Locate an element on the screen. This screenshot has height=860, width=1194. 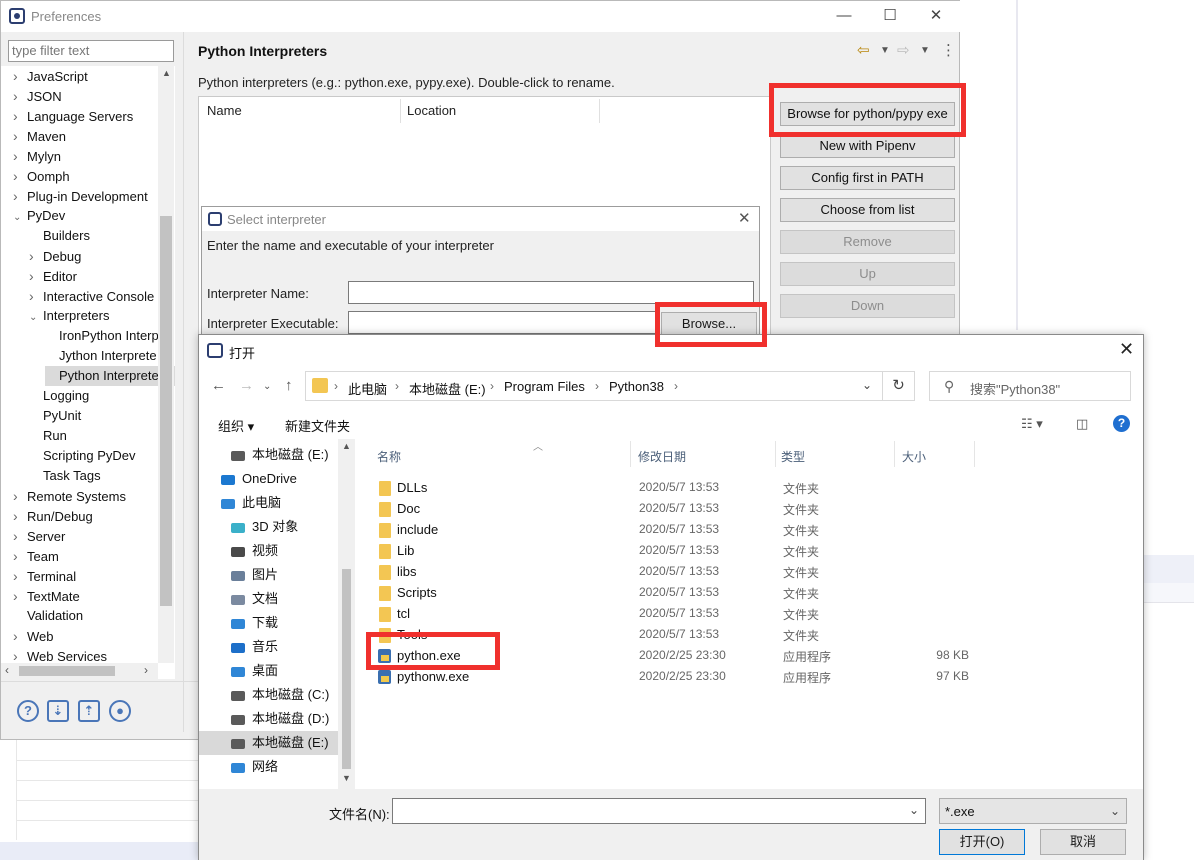
tree-item: Logging is located at coordinates (59, 396).